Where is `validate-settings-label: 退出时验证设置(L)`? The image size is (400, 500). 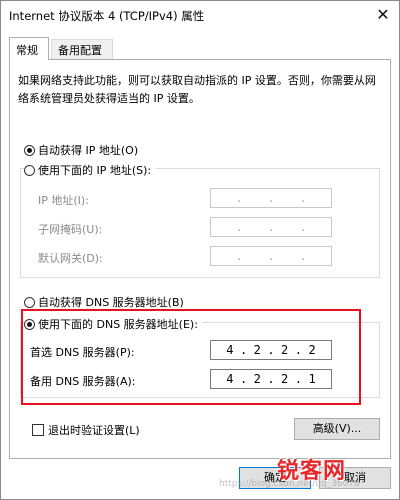 validate-settings-label: 退出时验证设置(L) is located at coordinates (94, 430).